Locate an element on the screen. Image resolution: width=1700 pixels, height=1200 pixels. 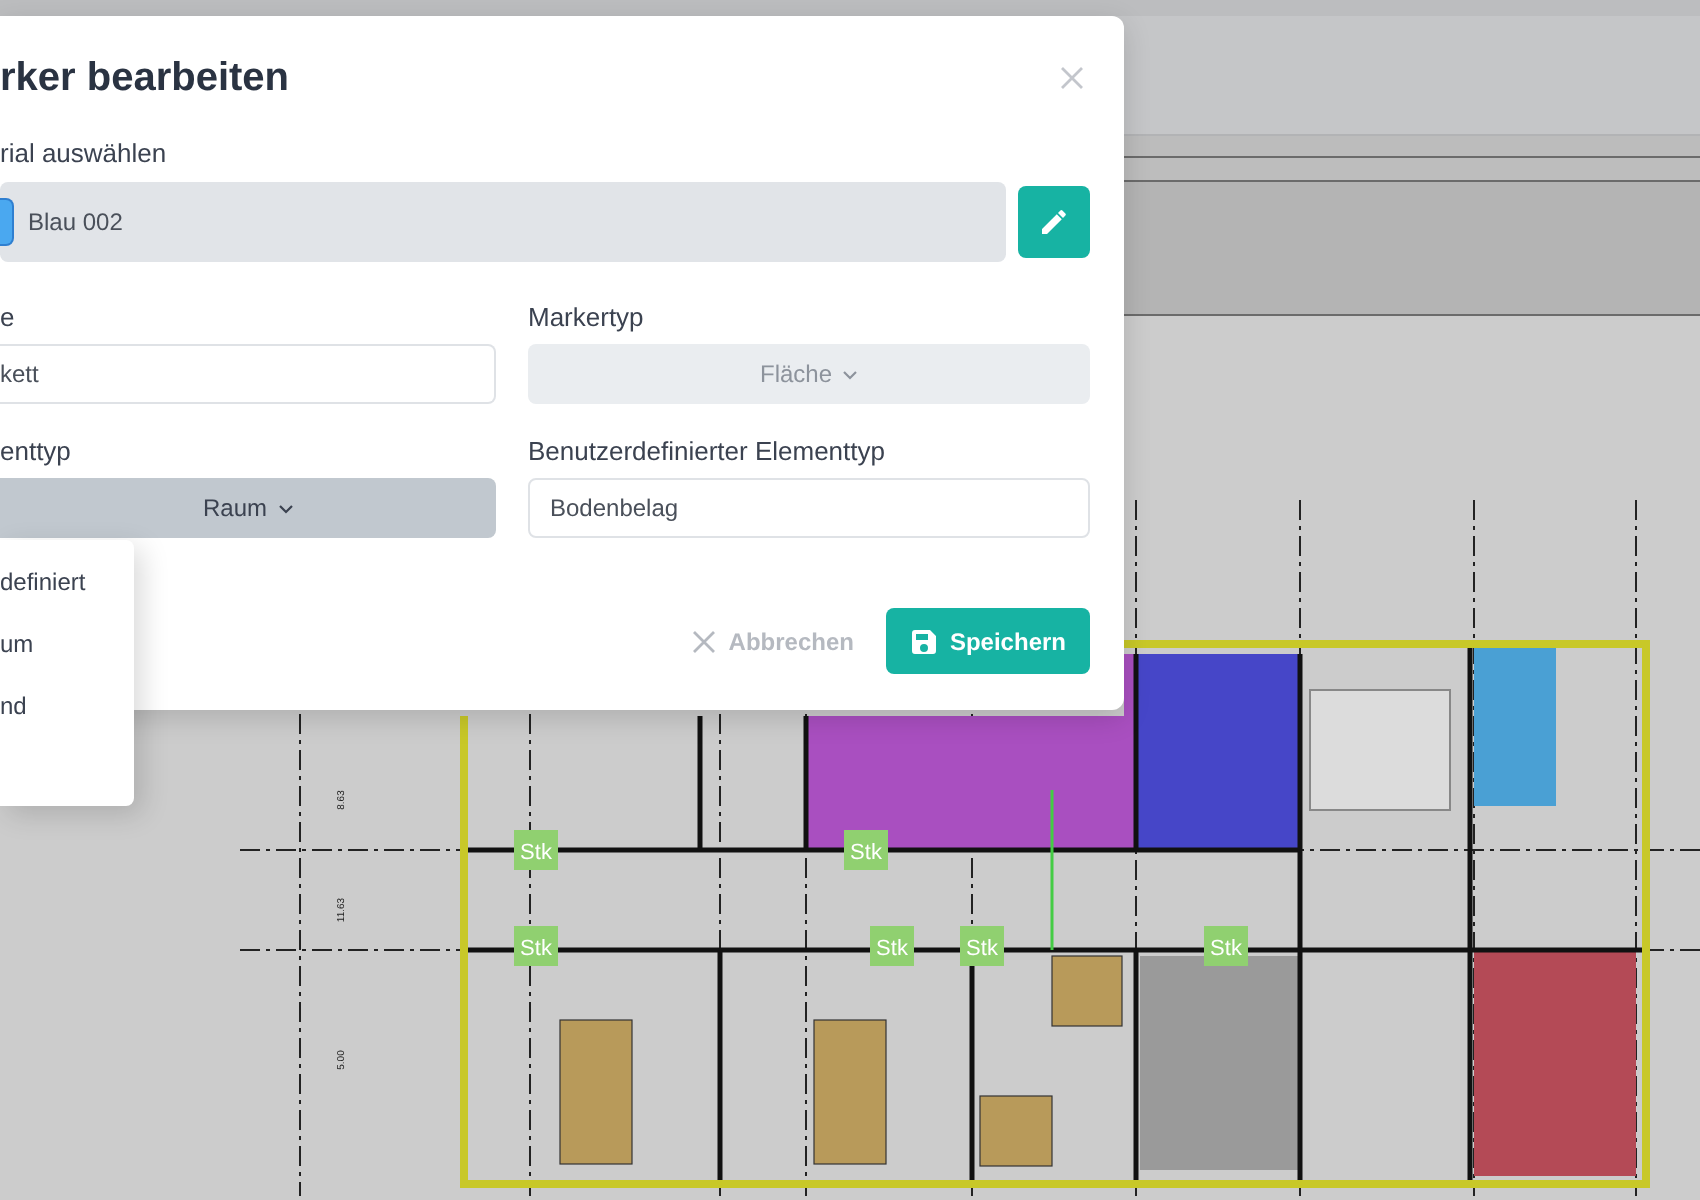
dropdown-option: um is located at coordinates (67, 644).